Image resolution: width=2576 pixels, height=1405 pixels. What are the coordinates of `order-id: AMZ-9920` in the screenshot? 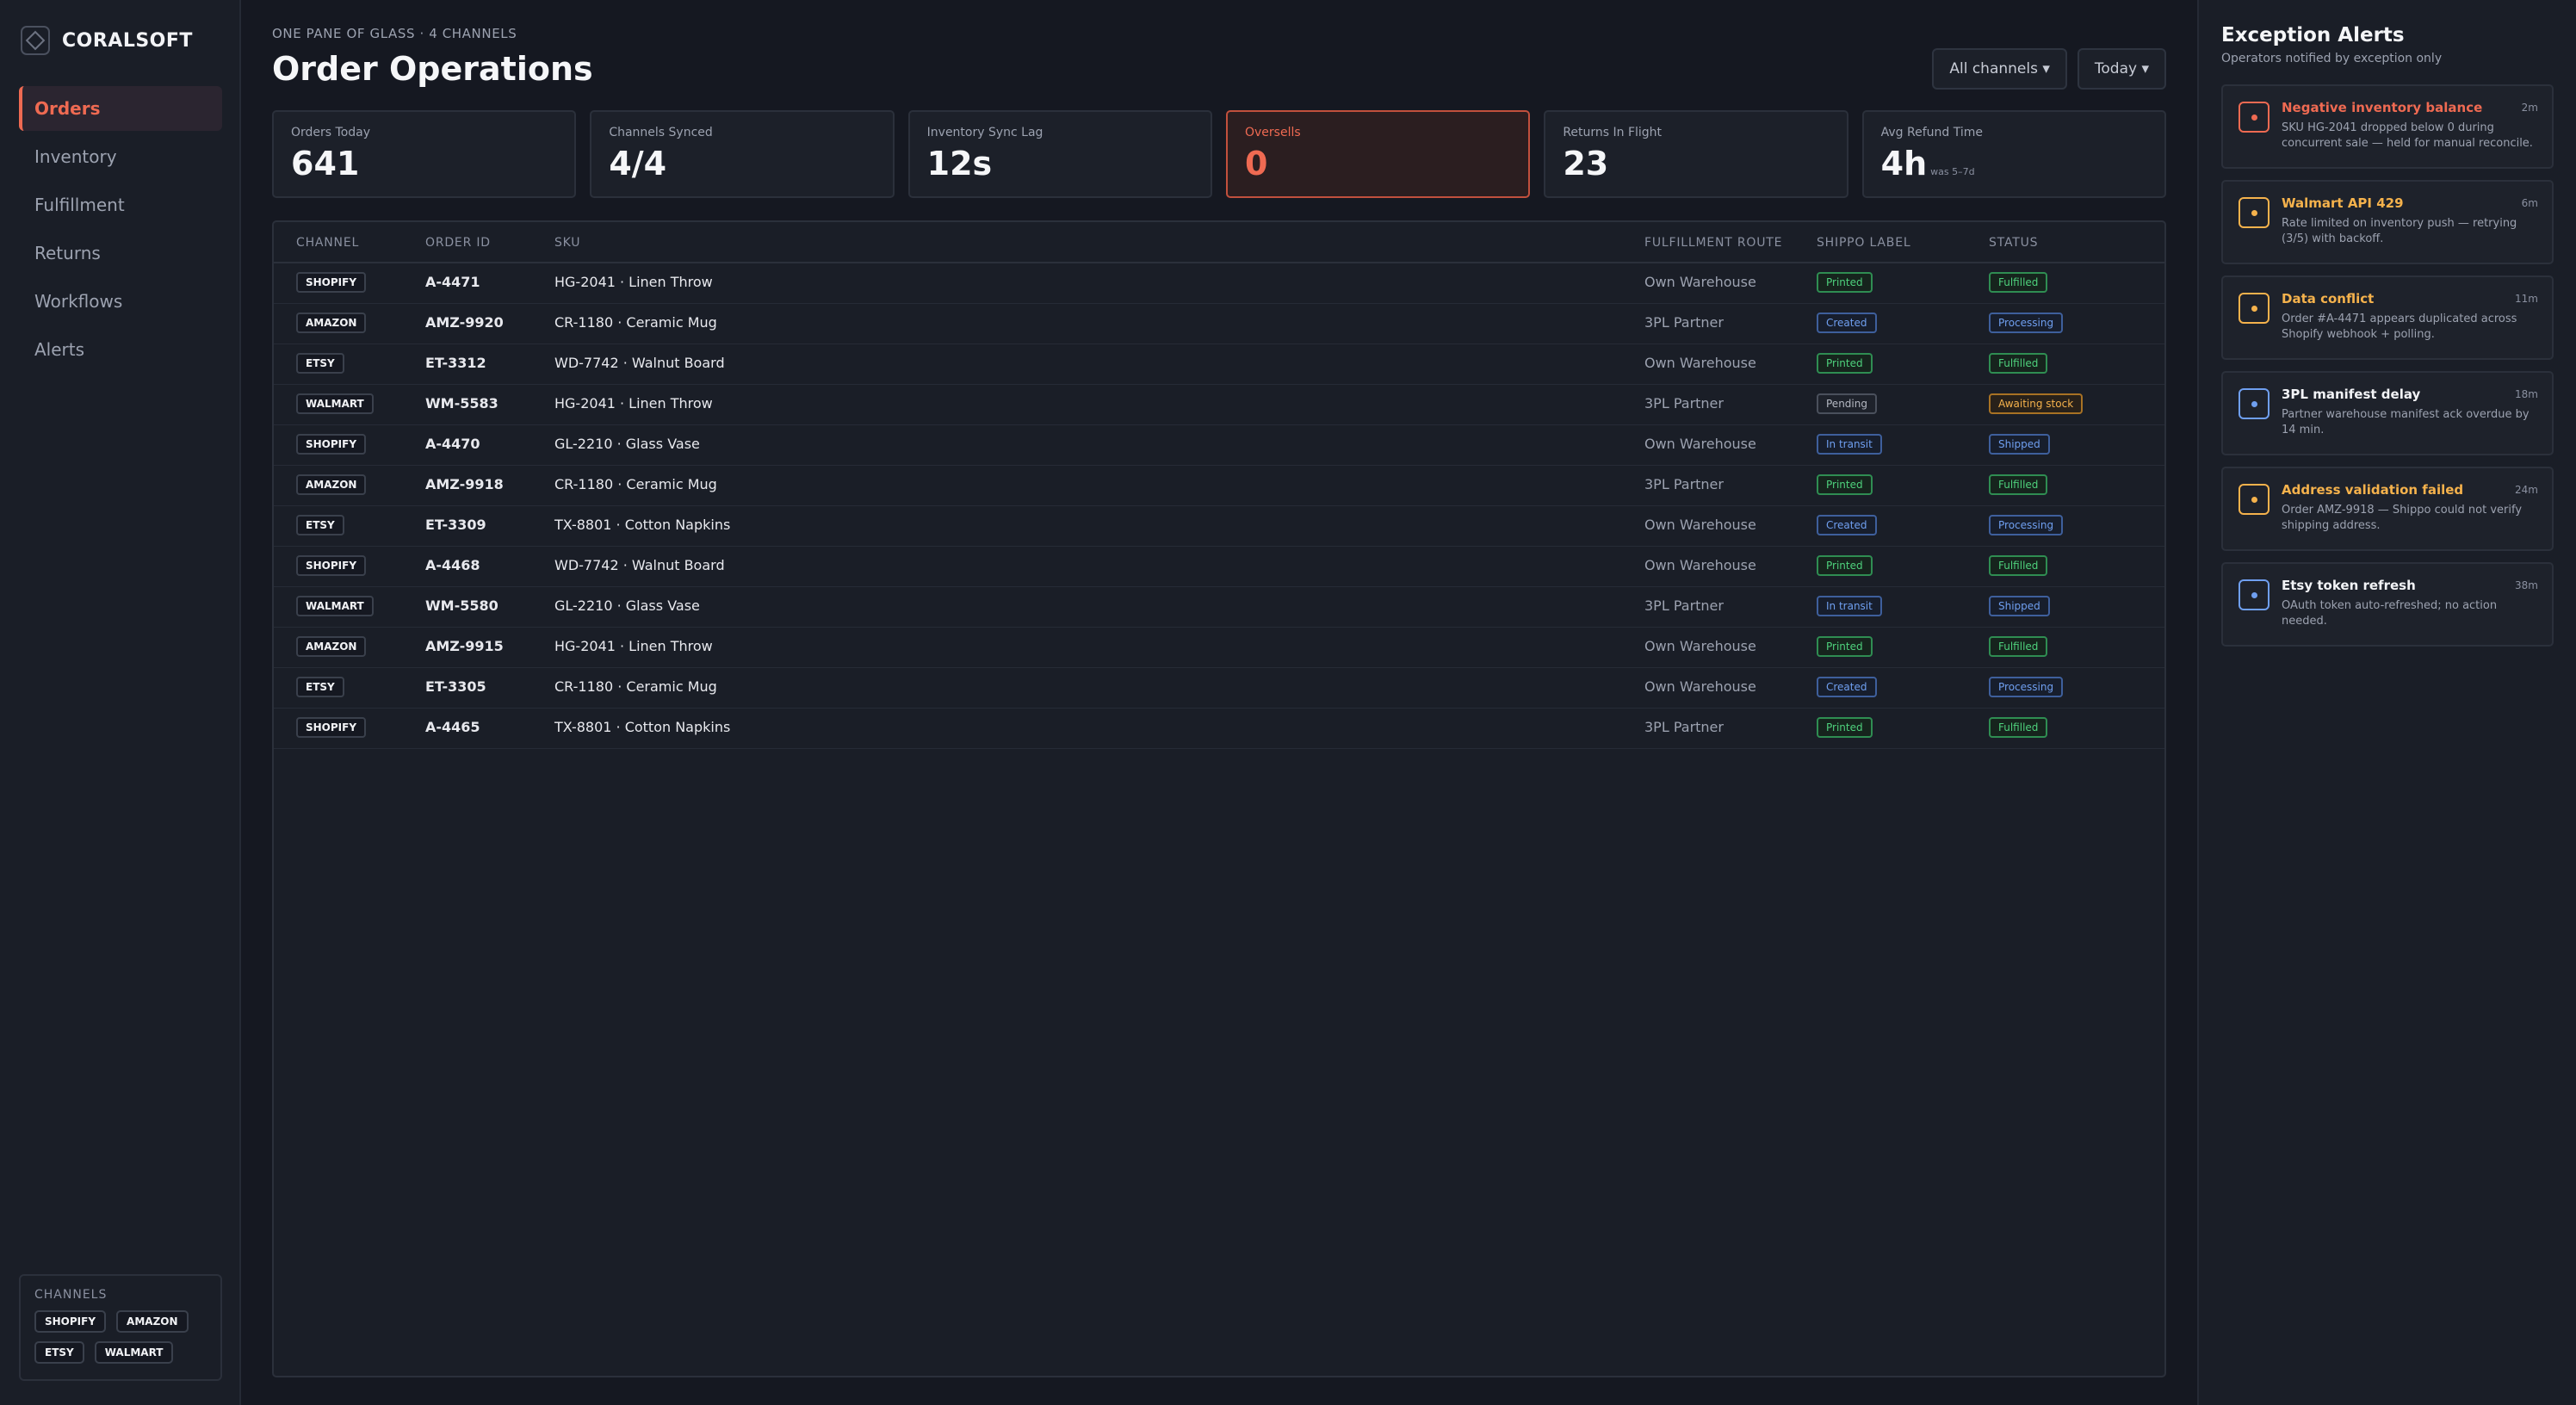 It's located at (464, 322).